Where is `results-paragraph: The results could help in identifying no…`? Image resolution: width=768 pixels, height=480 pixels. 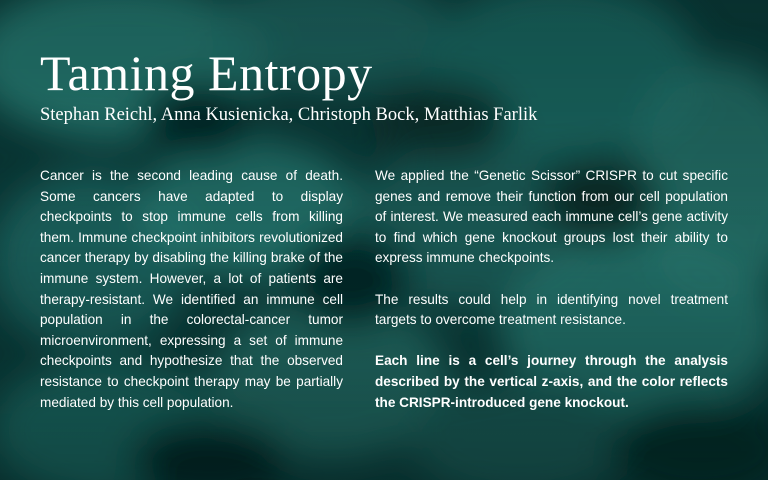
results-paragraph: The results could help in identifying no… is located at coordinates (551, 309).